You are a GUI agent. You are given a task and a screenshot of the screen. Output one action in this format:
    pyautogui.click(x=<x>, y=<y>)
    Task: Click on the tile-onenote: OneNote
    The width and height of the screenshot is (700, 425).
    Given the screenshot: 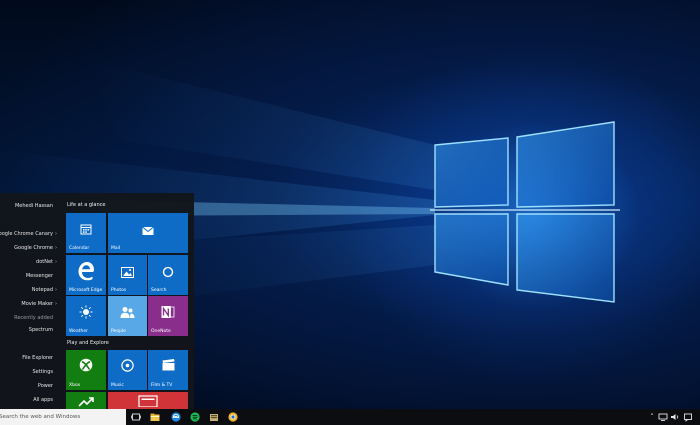 What is the action you would take?
    pyautogui.click(x=168, y=316)
    